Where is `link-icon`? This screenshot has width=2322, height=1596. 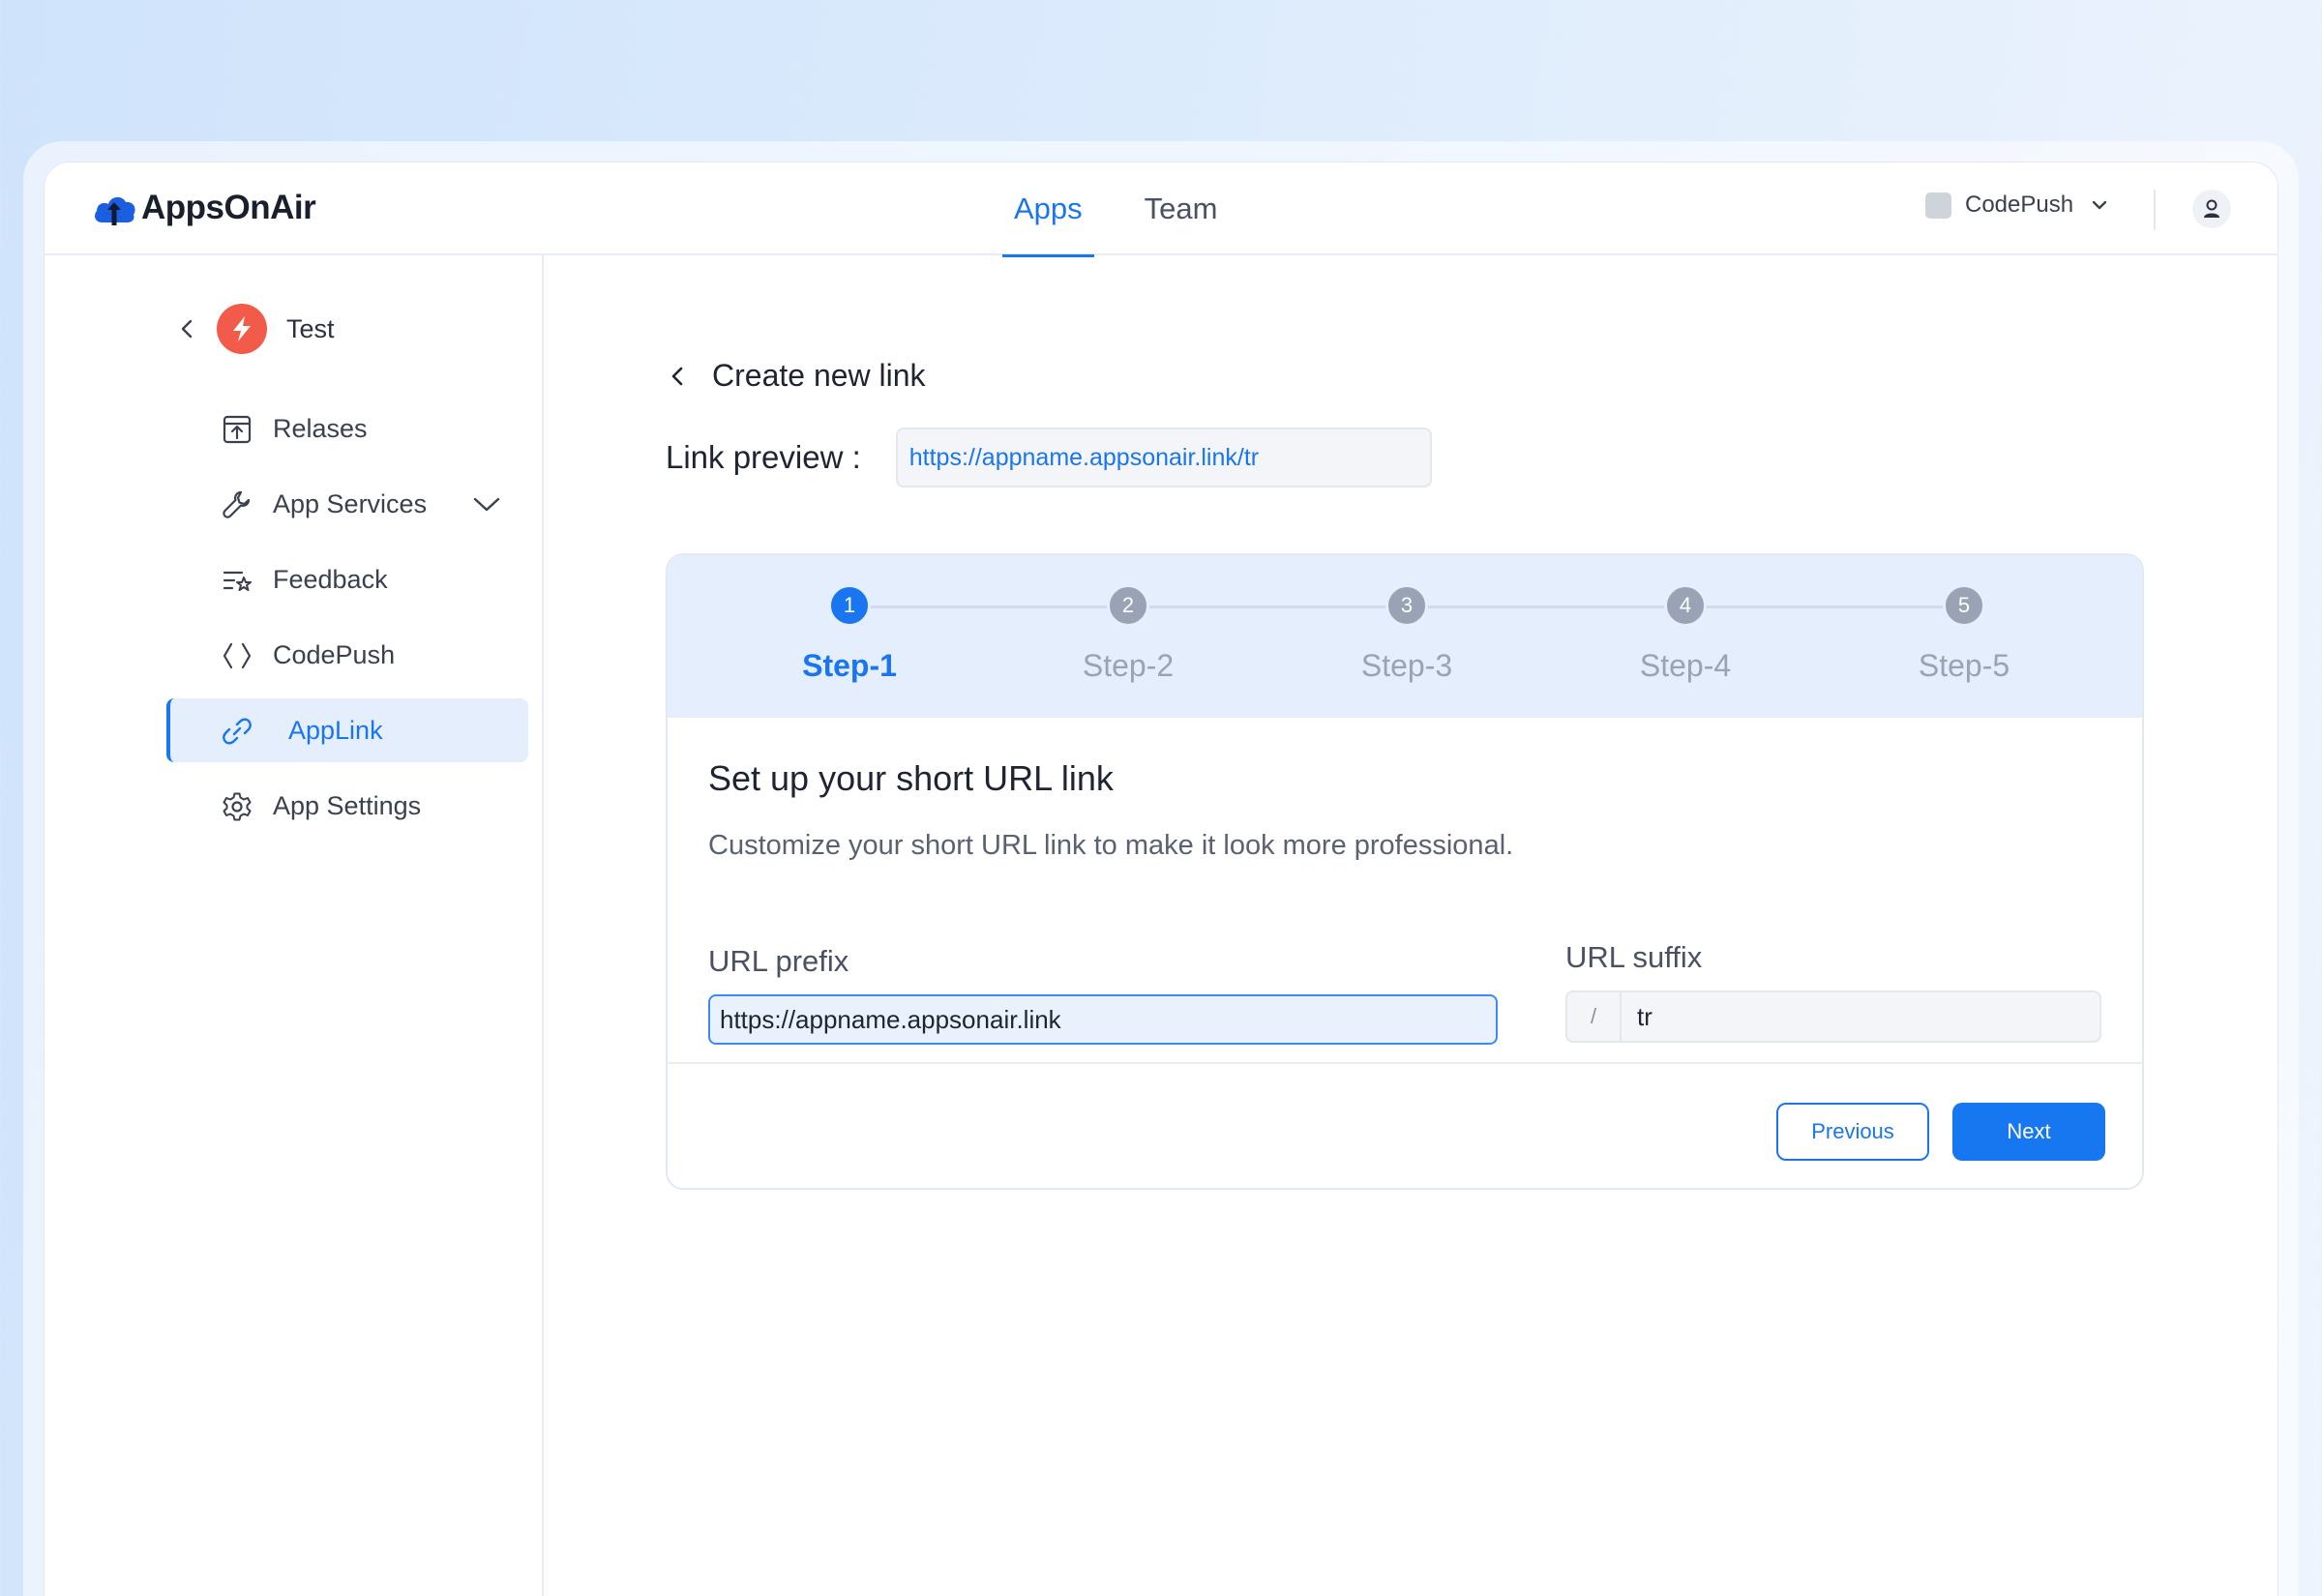
link-icon is located at coordinates (237, 731).